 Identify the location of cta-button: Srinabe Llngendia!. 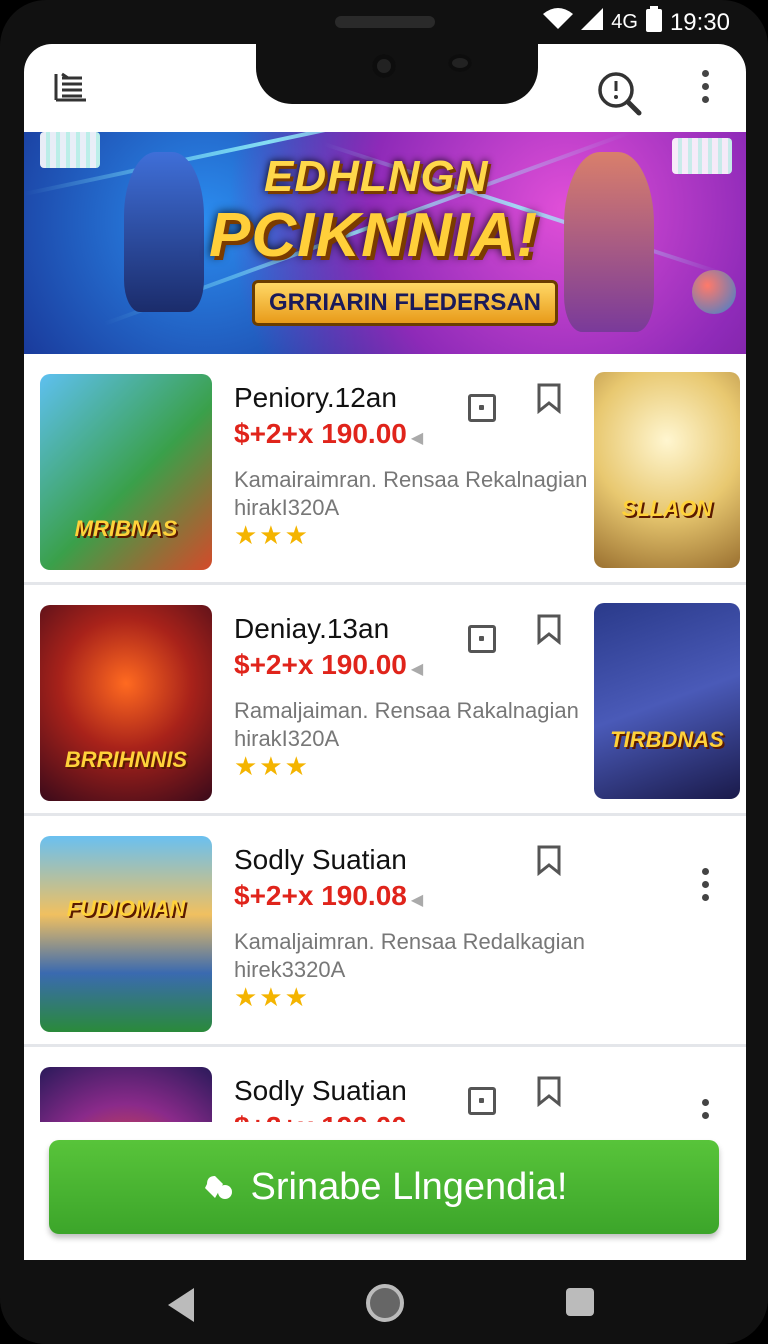
(384, 1187).